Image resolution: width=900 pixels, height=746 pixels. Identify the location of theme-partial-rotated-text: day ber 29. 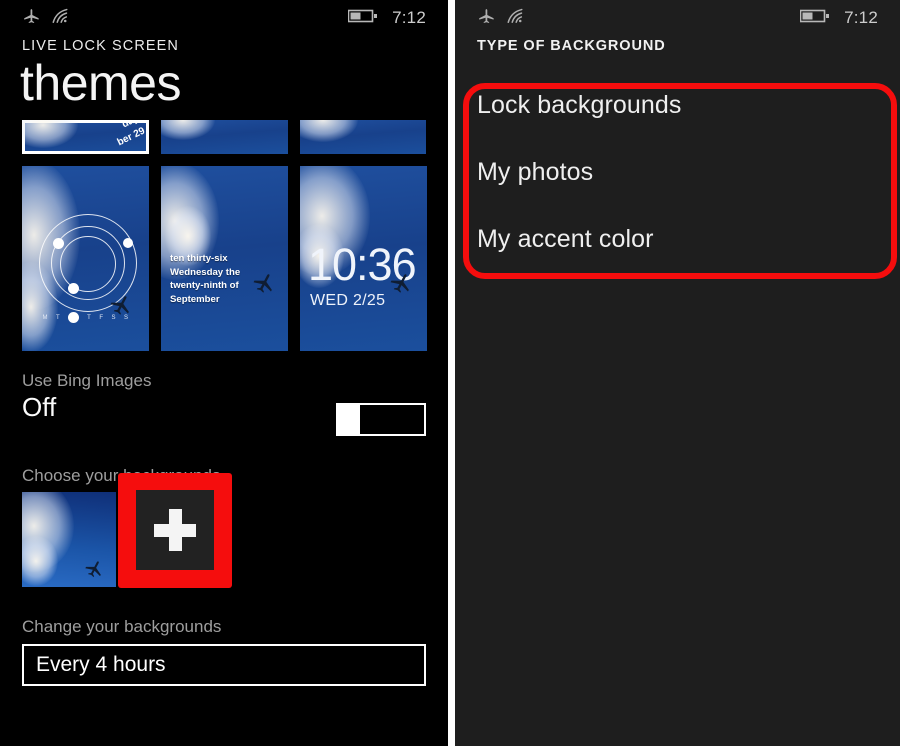
(130, 134).